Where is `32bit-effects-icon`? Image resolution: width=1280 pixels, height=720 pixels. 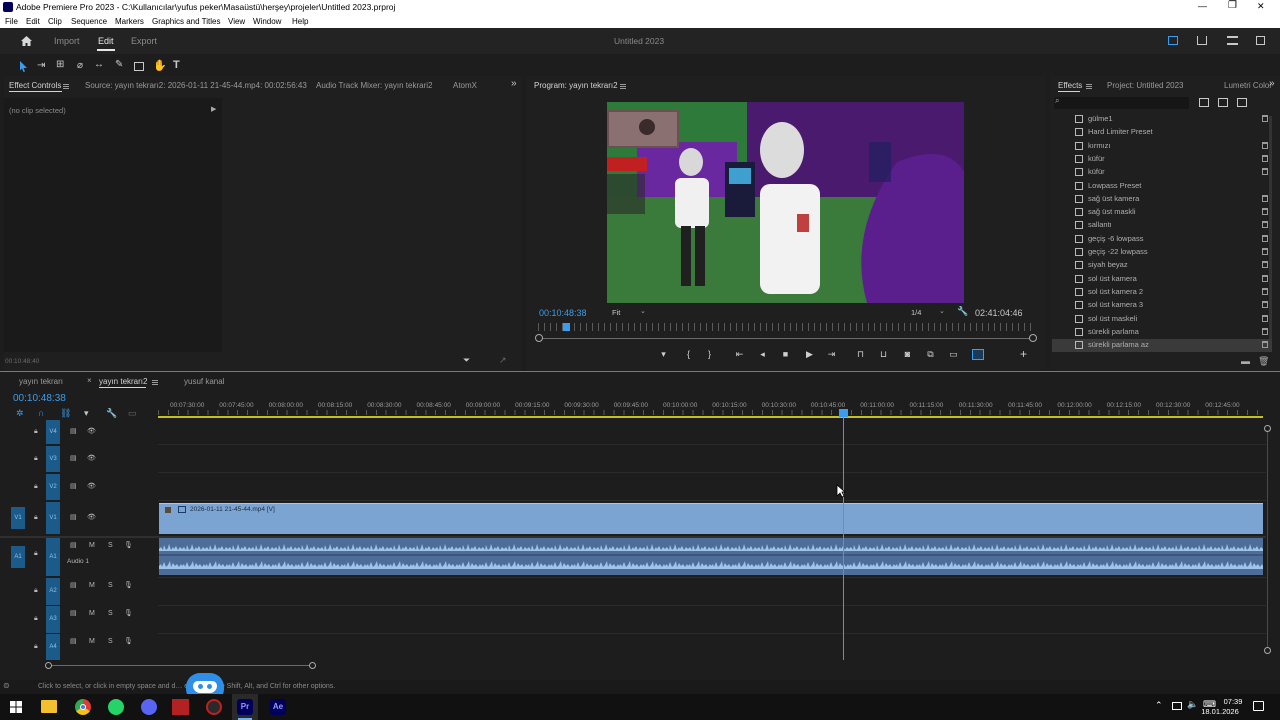 32bit-effects-icon is located at coordinates (1223, 102).